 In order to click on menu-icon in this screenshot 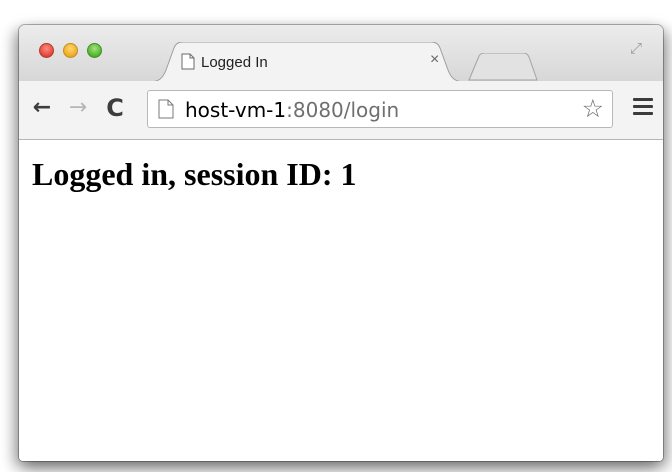, I will do `click(643, 107)`.